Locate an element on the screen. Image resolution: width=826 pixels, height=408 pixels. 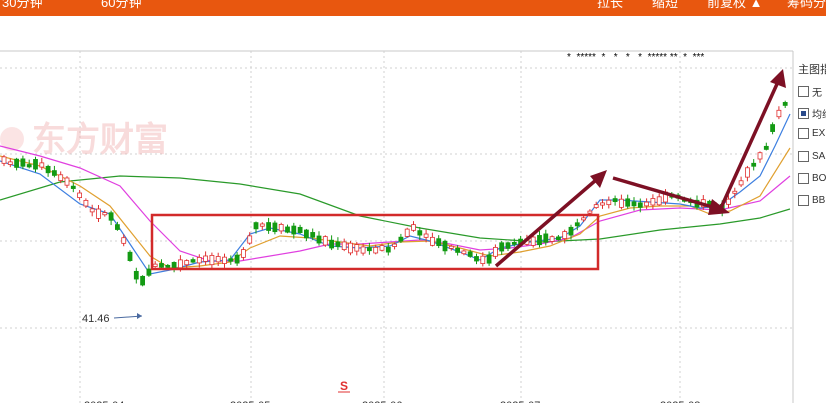
indicator-panel: 主图指标 无 均线 EXPMA SAR BOLL BBI is located at coordinates (811, 138).